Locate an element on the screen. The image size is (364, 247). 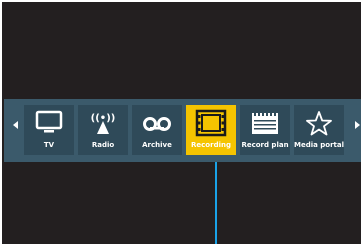
star-icon is located at coordinates (319, 123).